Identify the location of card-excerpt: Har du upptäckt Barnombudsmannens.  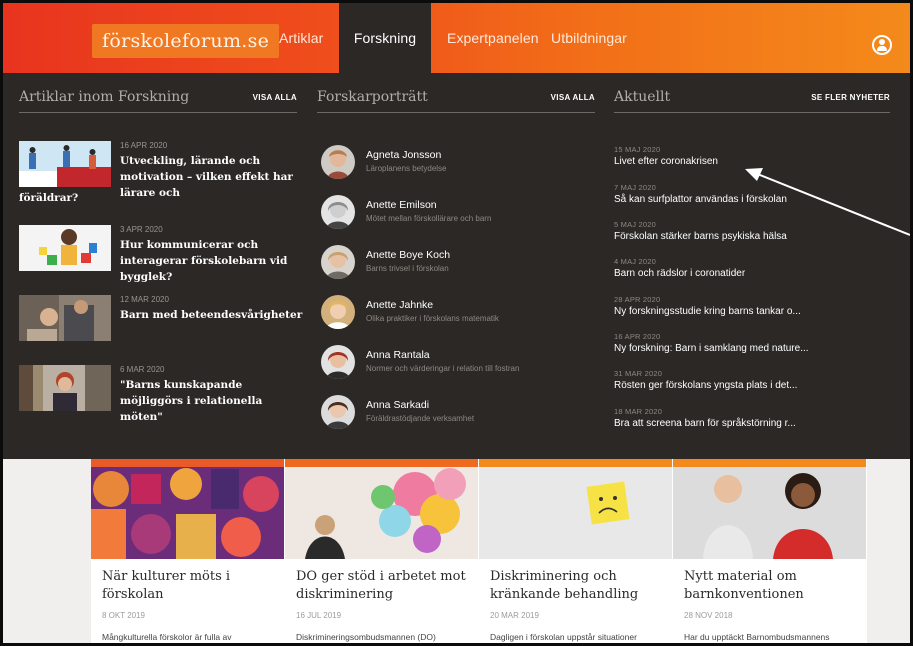
(757, 637).